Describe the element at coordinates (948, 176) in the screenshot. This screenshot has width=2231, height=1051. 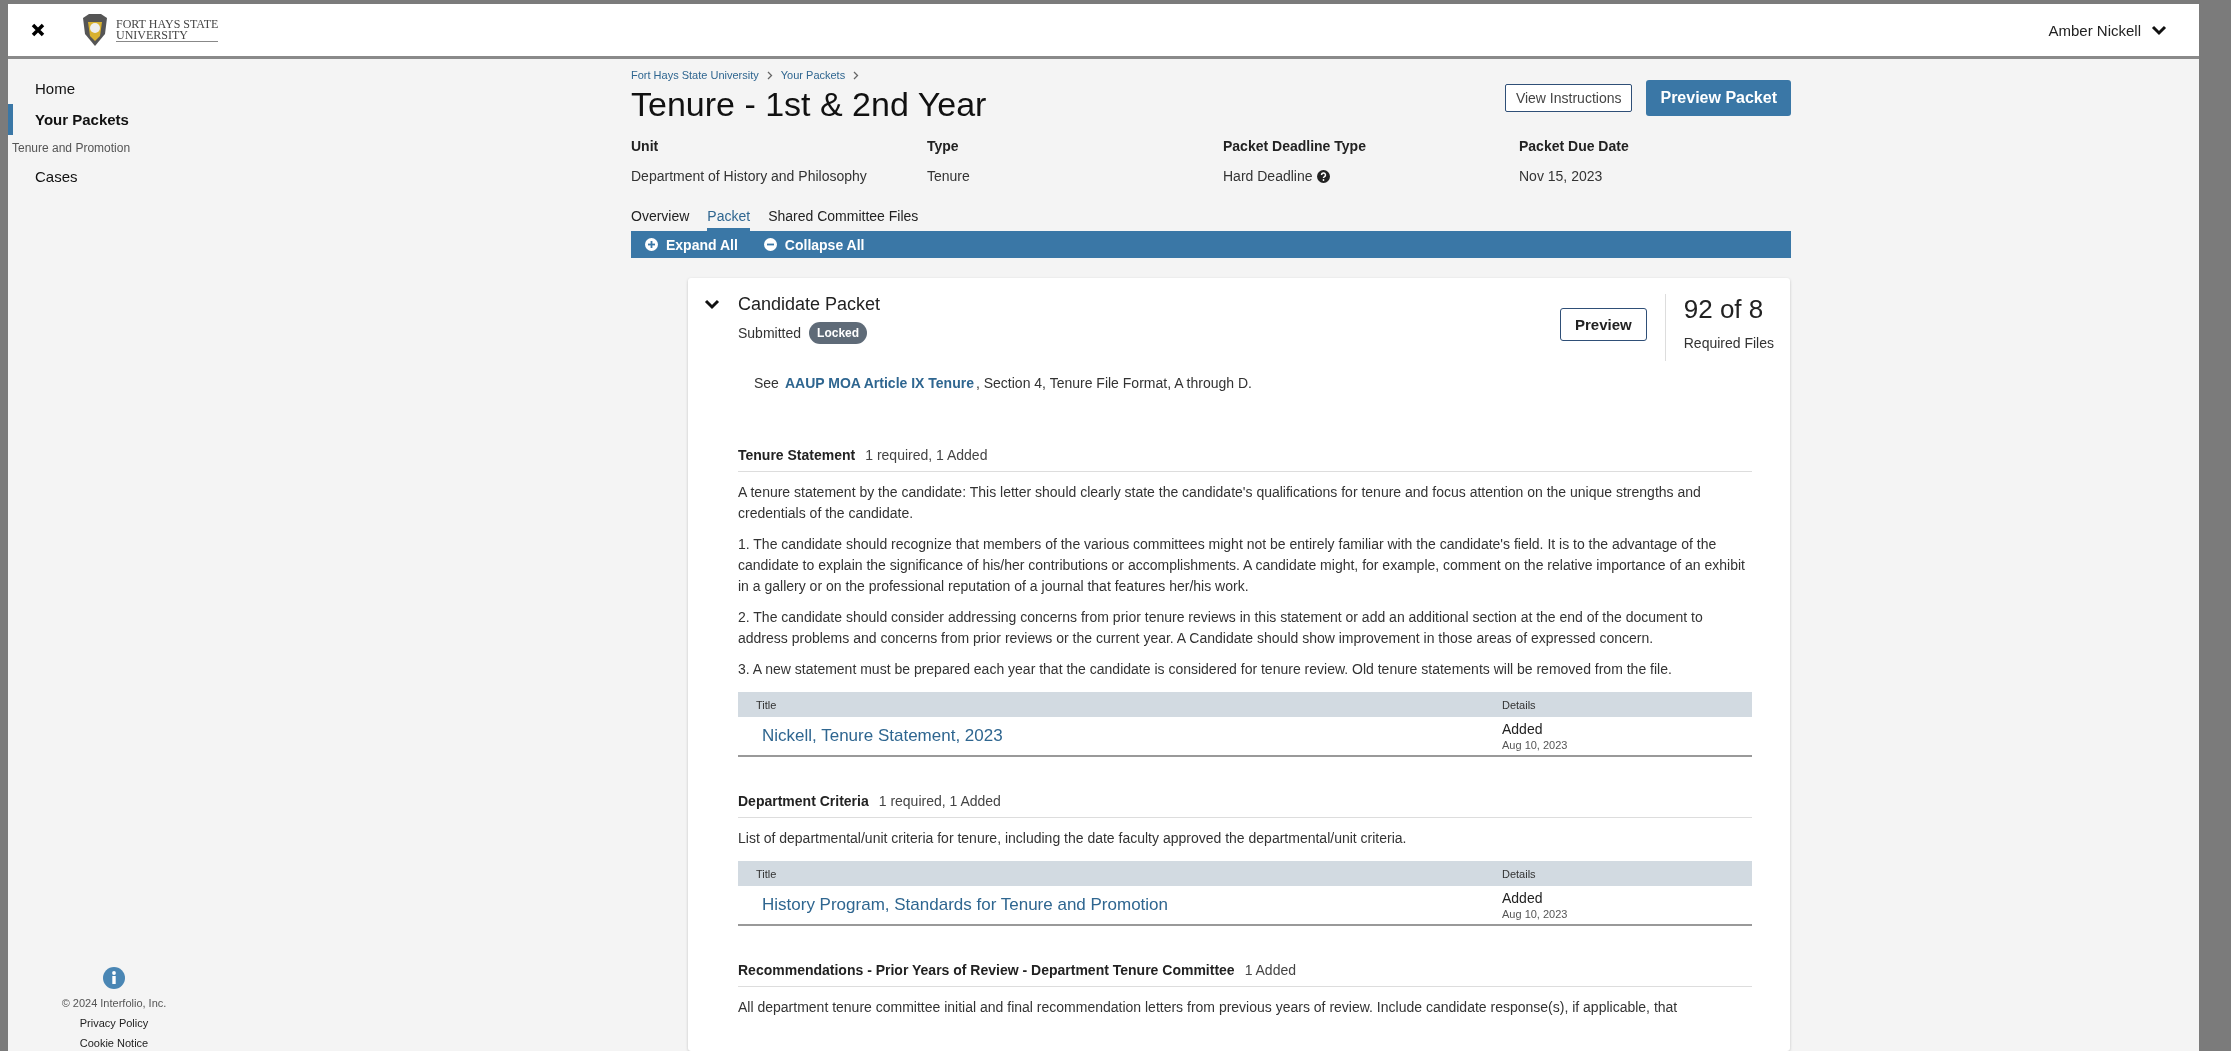
I see `meta-value: Tenure` at that location.